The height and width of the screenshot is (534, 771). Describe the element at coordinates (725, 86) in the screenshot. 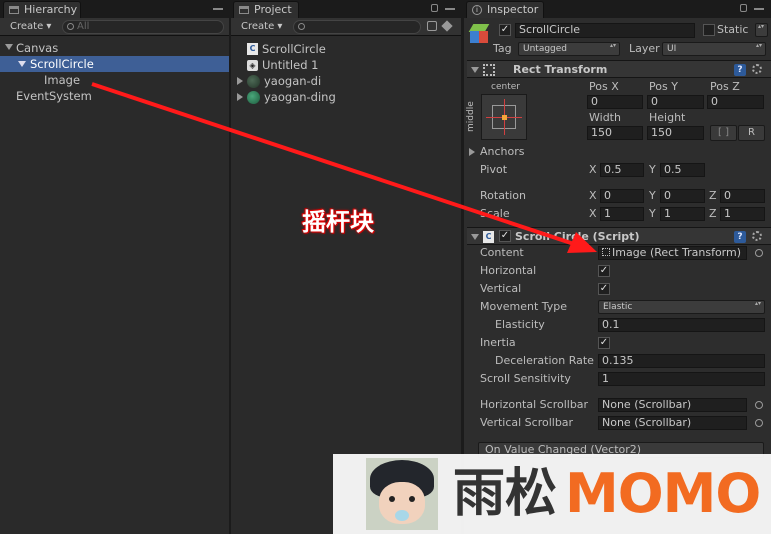

I see `pos-z-label: Pos Z` at that location.